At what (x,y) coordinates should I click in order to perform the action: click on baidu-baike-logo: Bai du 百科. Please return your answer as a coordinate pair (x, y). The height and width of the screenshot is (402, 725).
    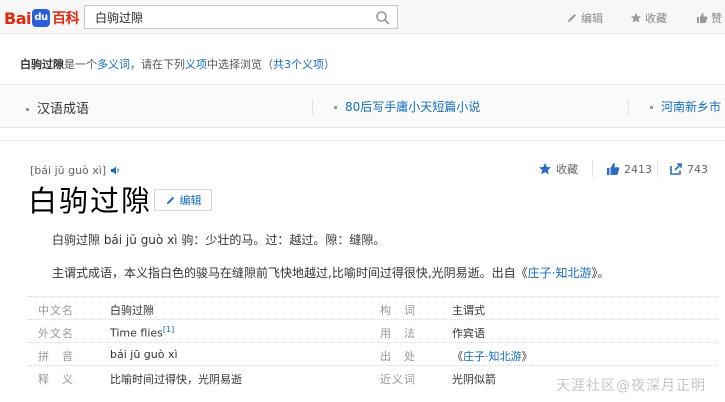
    Looking at the image, I should click on (41, 18).